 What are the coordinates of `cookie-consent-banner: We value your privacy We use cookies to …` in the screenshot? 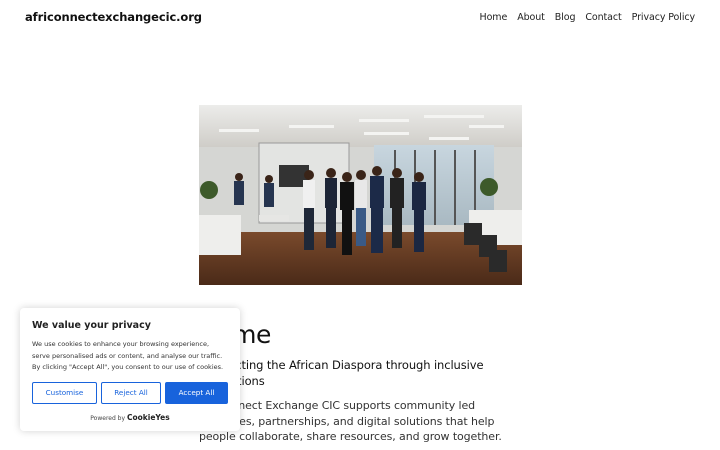 It's located at (130, 369).